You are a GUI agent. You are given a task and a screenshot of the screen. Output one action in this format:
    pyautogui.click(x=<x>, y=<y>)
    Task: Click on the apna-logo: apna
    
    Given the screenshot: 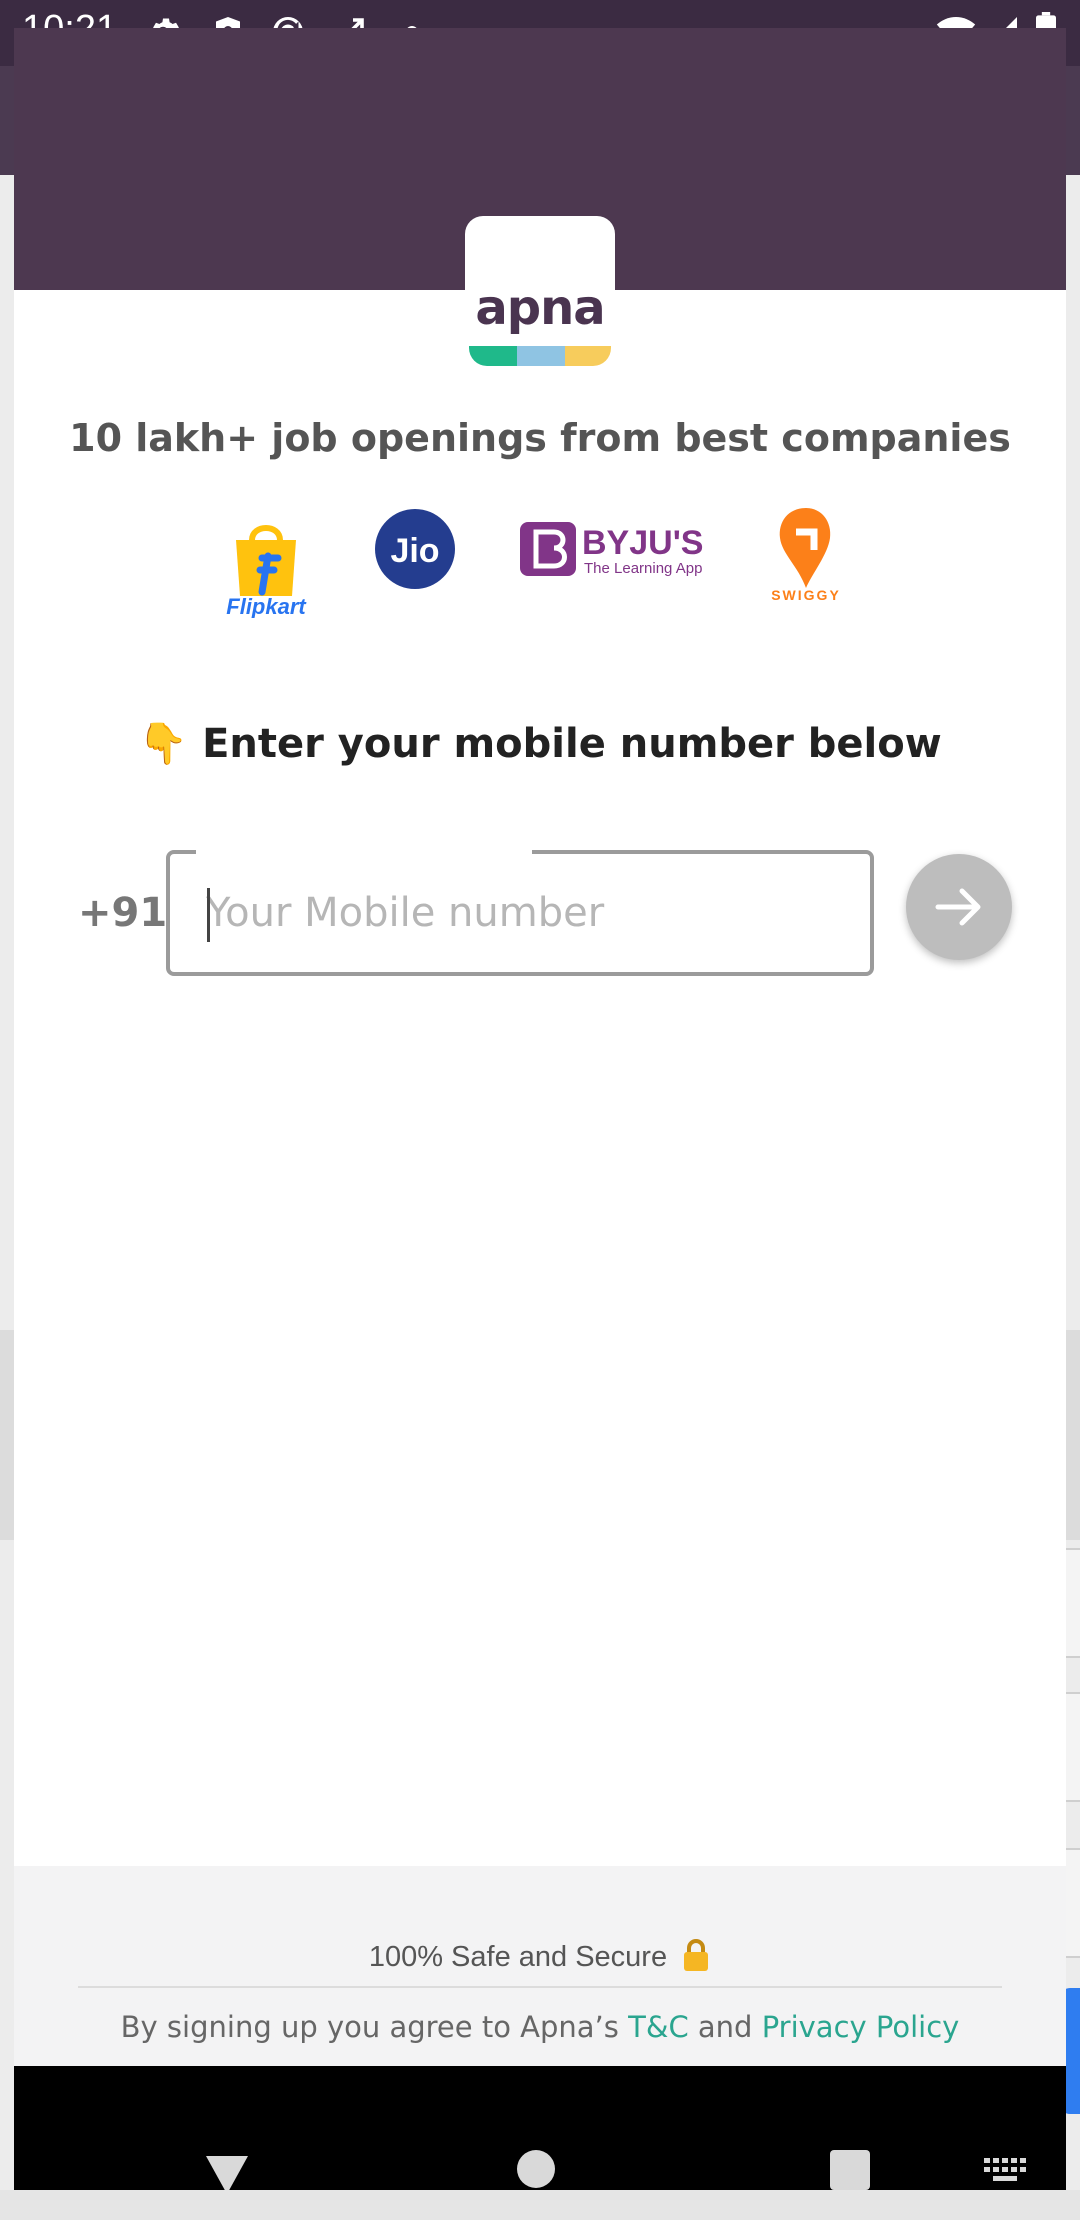 What is the action you would take?
    pyautogui.click(x=540, y=291)
    